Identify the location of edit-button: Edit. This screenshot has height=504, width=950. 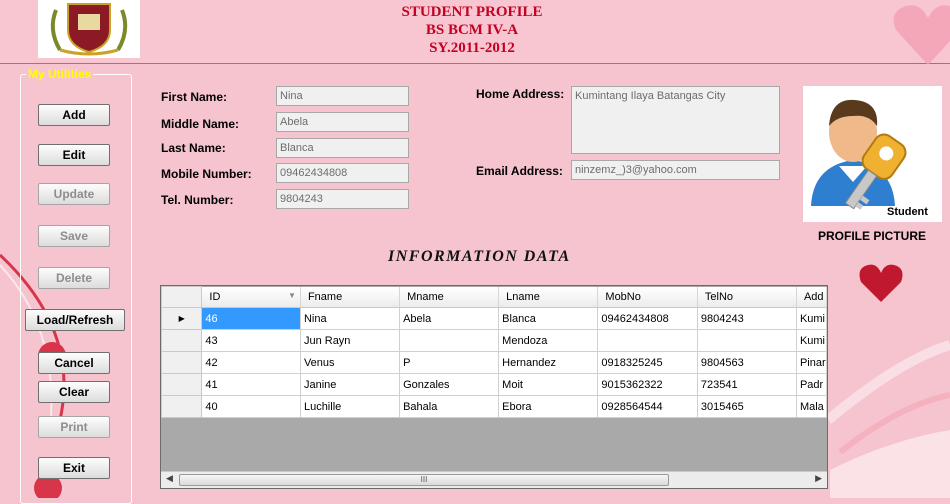
(74, 155).